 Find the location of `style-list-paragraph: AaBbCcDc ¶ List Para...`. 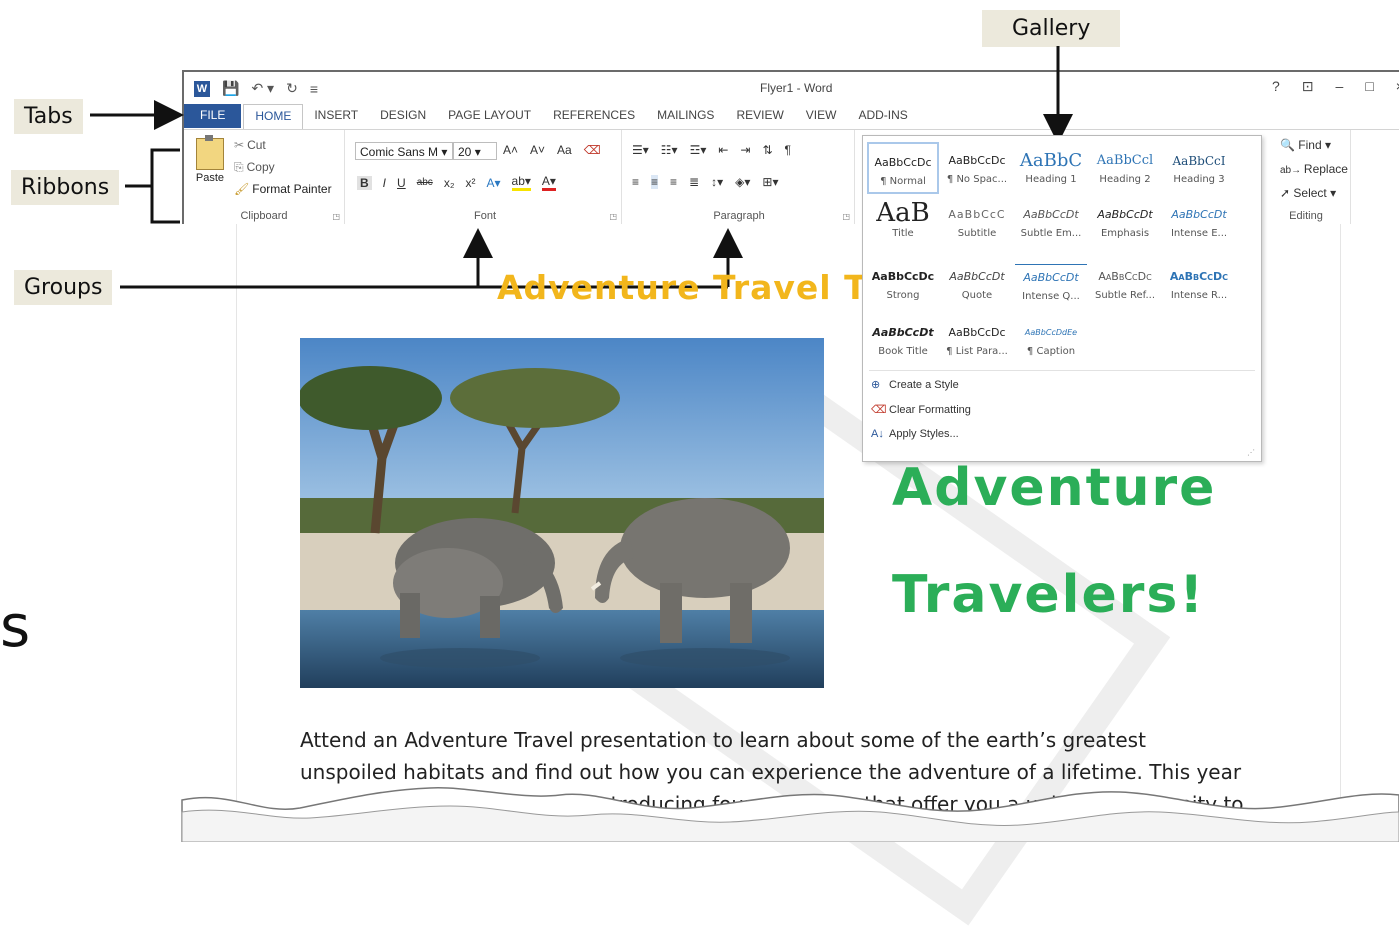

style-list-paragraph: AaBbCcDc ¶ List Para... is located at coordinates (977, 340).